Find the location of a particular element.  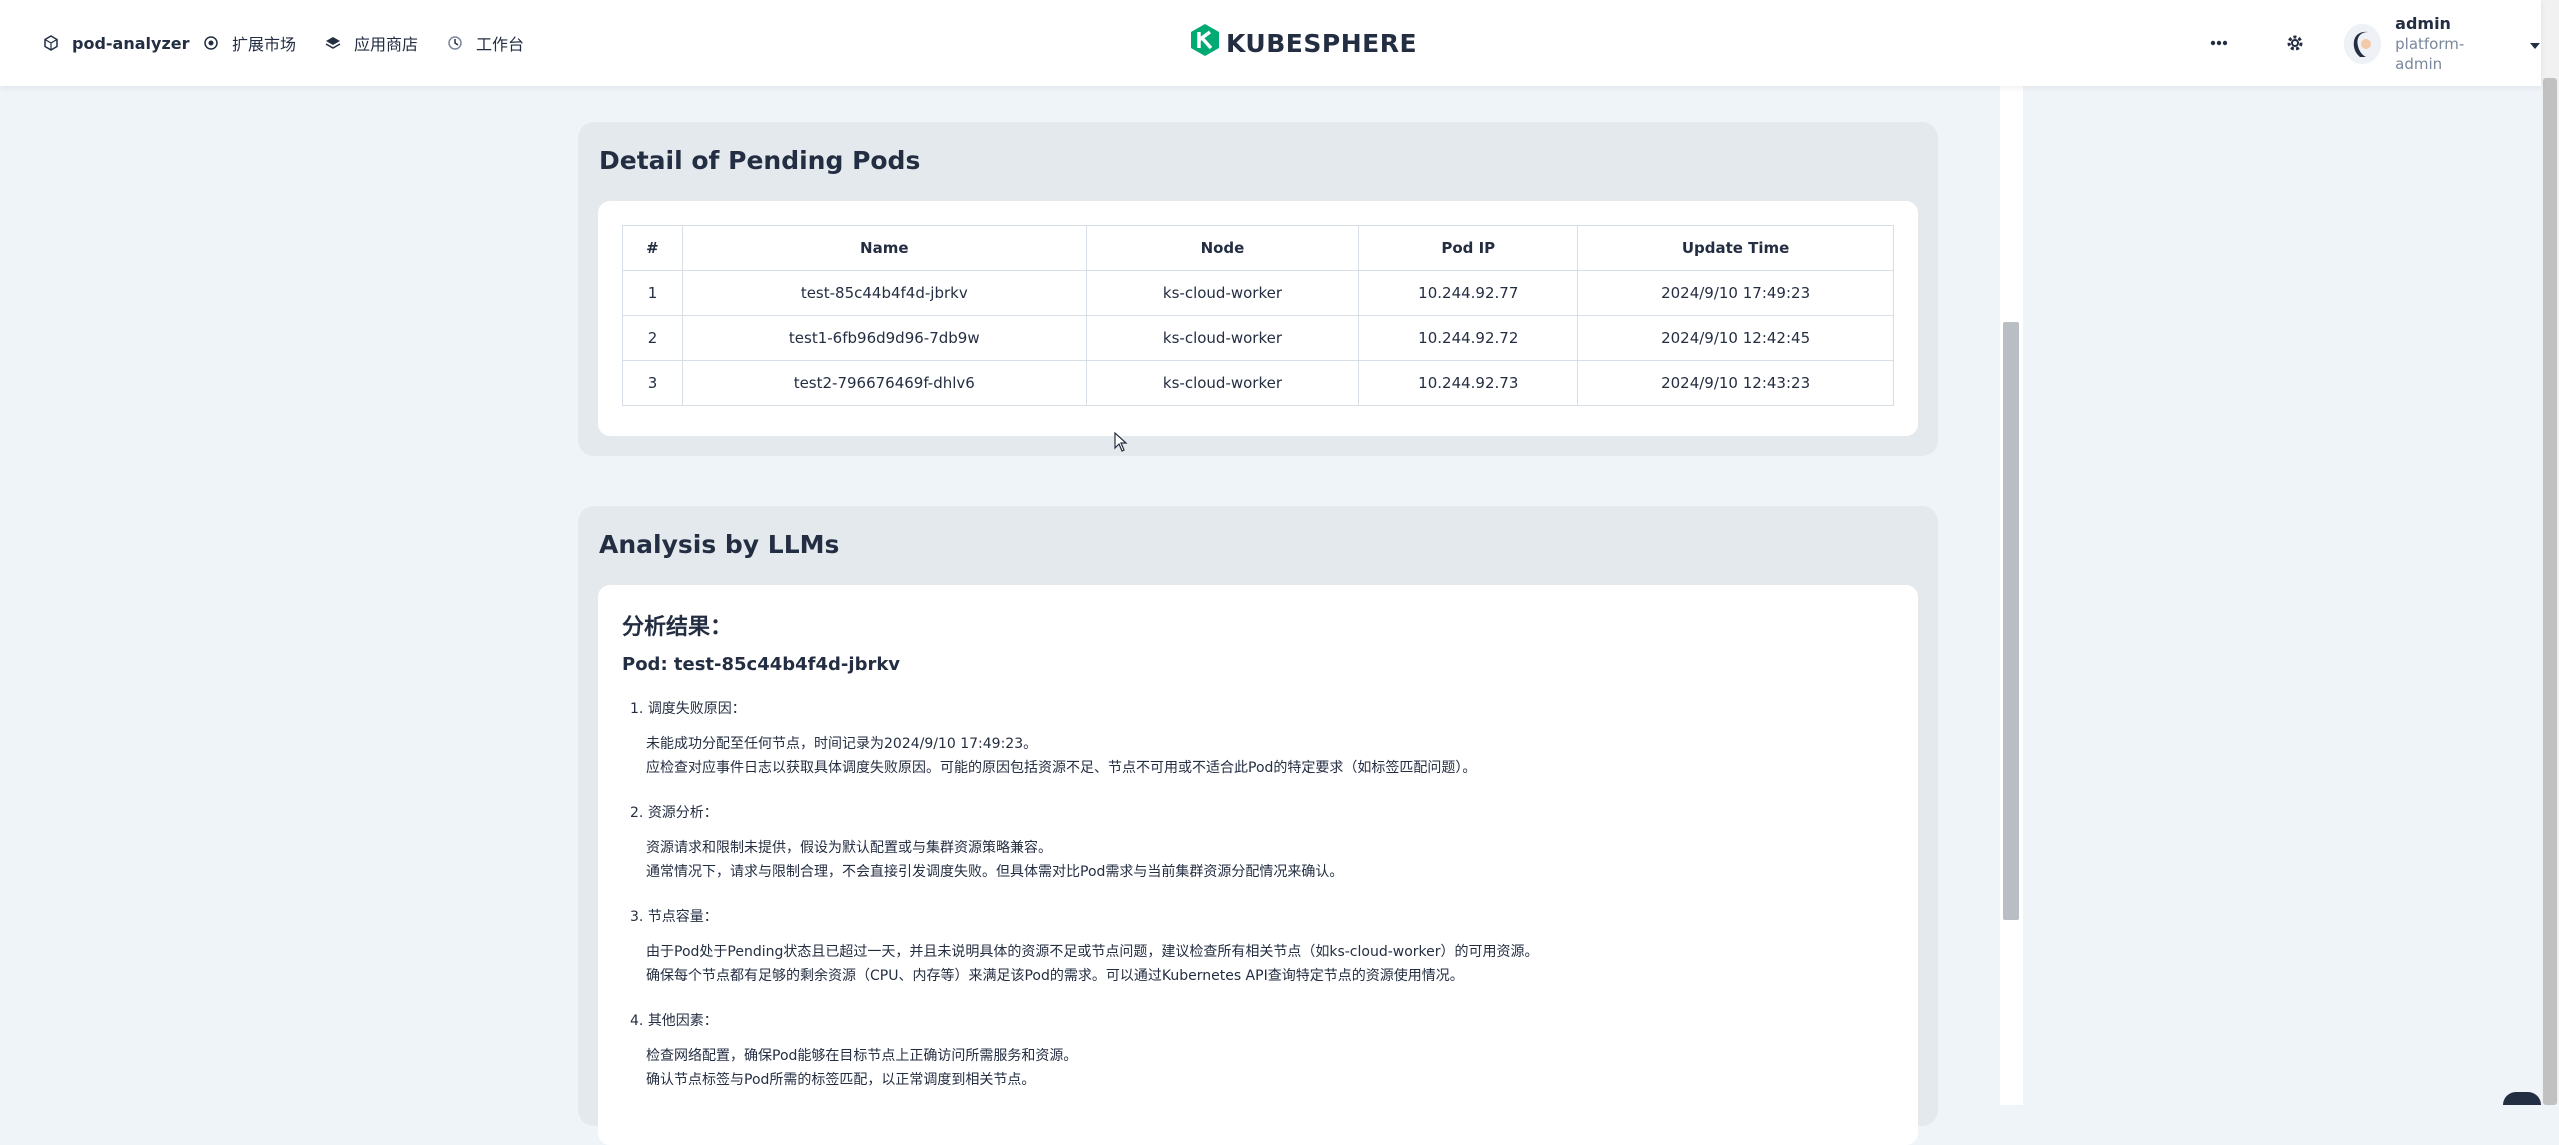

user-name: admin is located at coordinates (2423, 23).